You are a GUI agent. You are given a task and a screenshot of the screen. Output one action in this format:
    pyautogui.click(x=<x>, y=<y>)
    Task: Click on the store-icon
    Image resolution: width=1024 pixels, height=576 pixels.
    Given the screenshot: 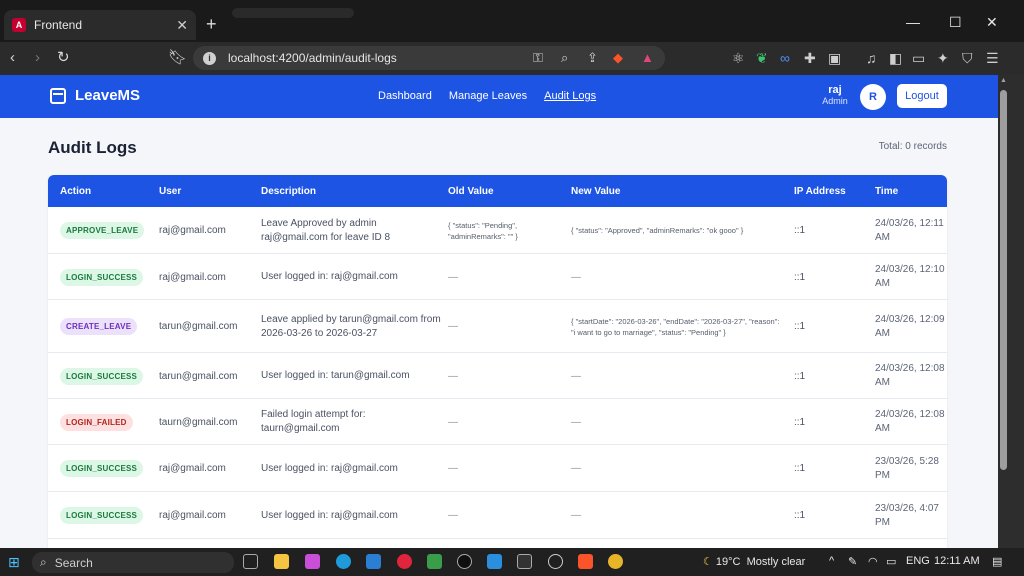 What is the action you would take?
    pyautogui.click(x=373, y=561)
    